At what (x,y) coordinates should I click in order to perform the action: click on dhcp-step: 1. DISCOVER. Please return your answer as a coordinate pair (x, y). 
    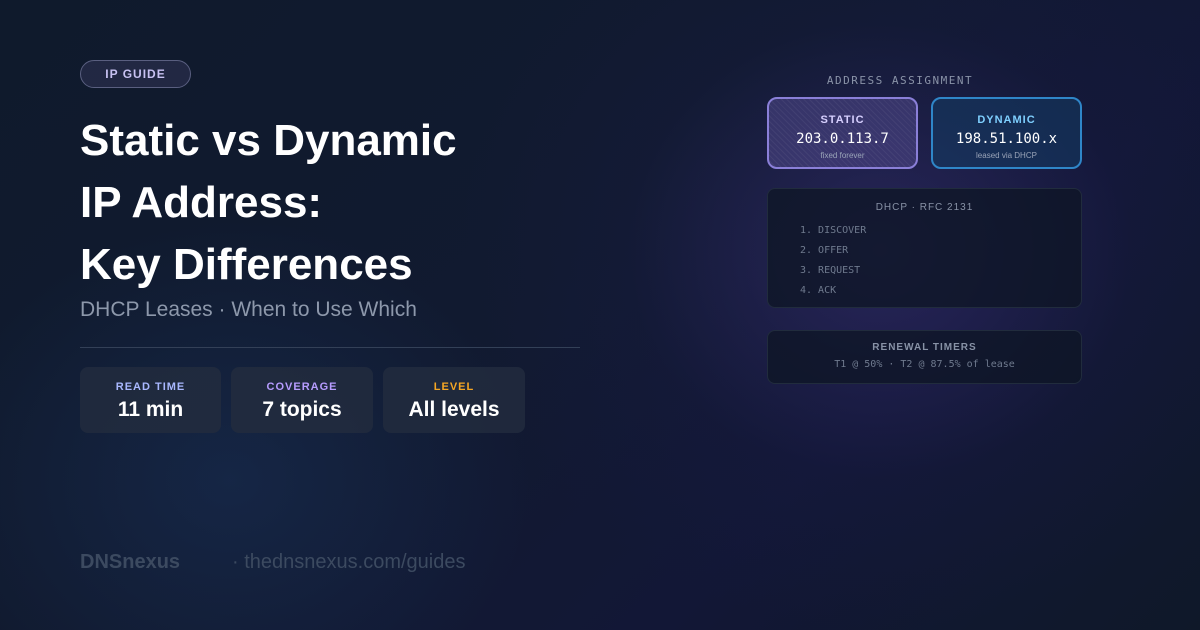
    Looking at the image, I should click on (833, 230).